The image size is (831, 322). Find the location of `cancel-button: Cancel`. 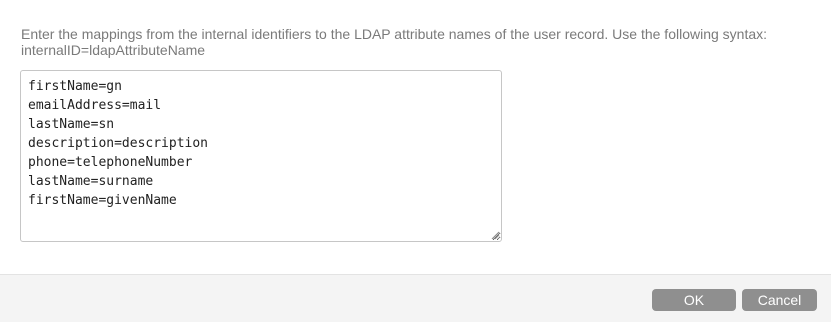

cancel-button: Cancel is located at coordinates (779, 300).